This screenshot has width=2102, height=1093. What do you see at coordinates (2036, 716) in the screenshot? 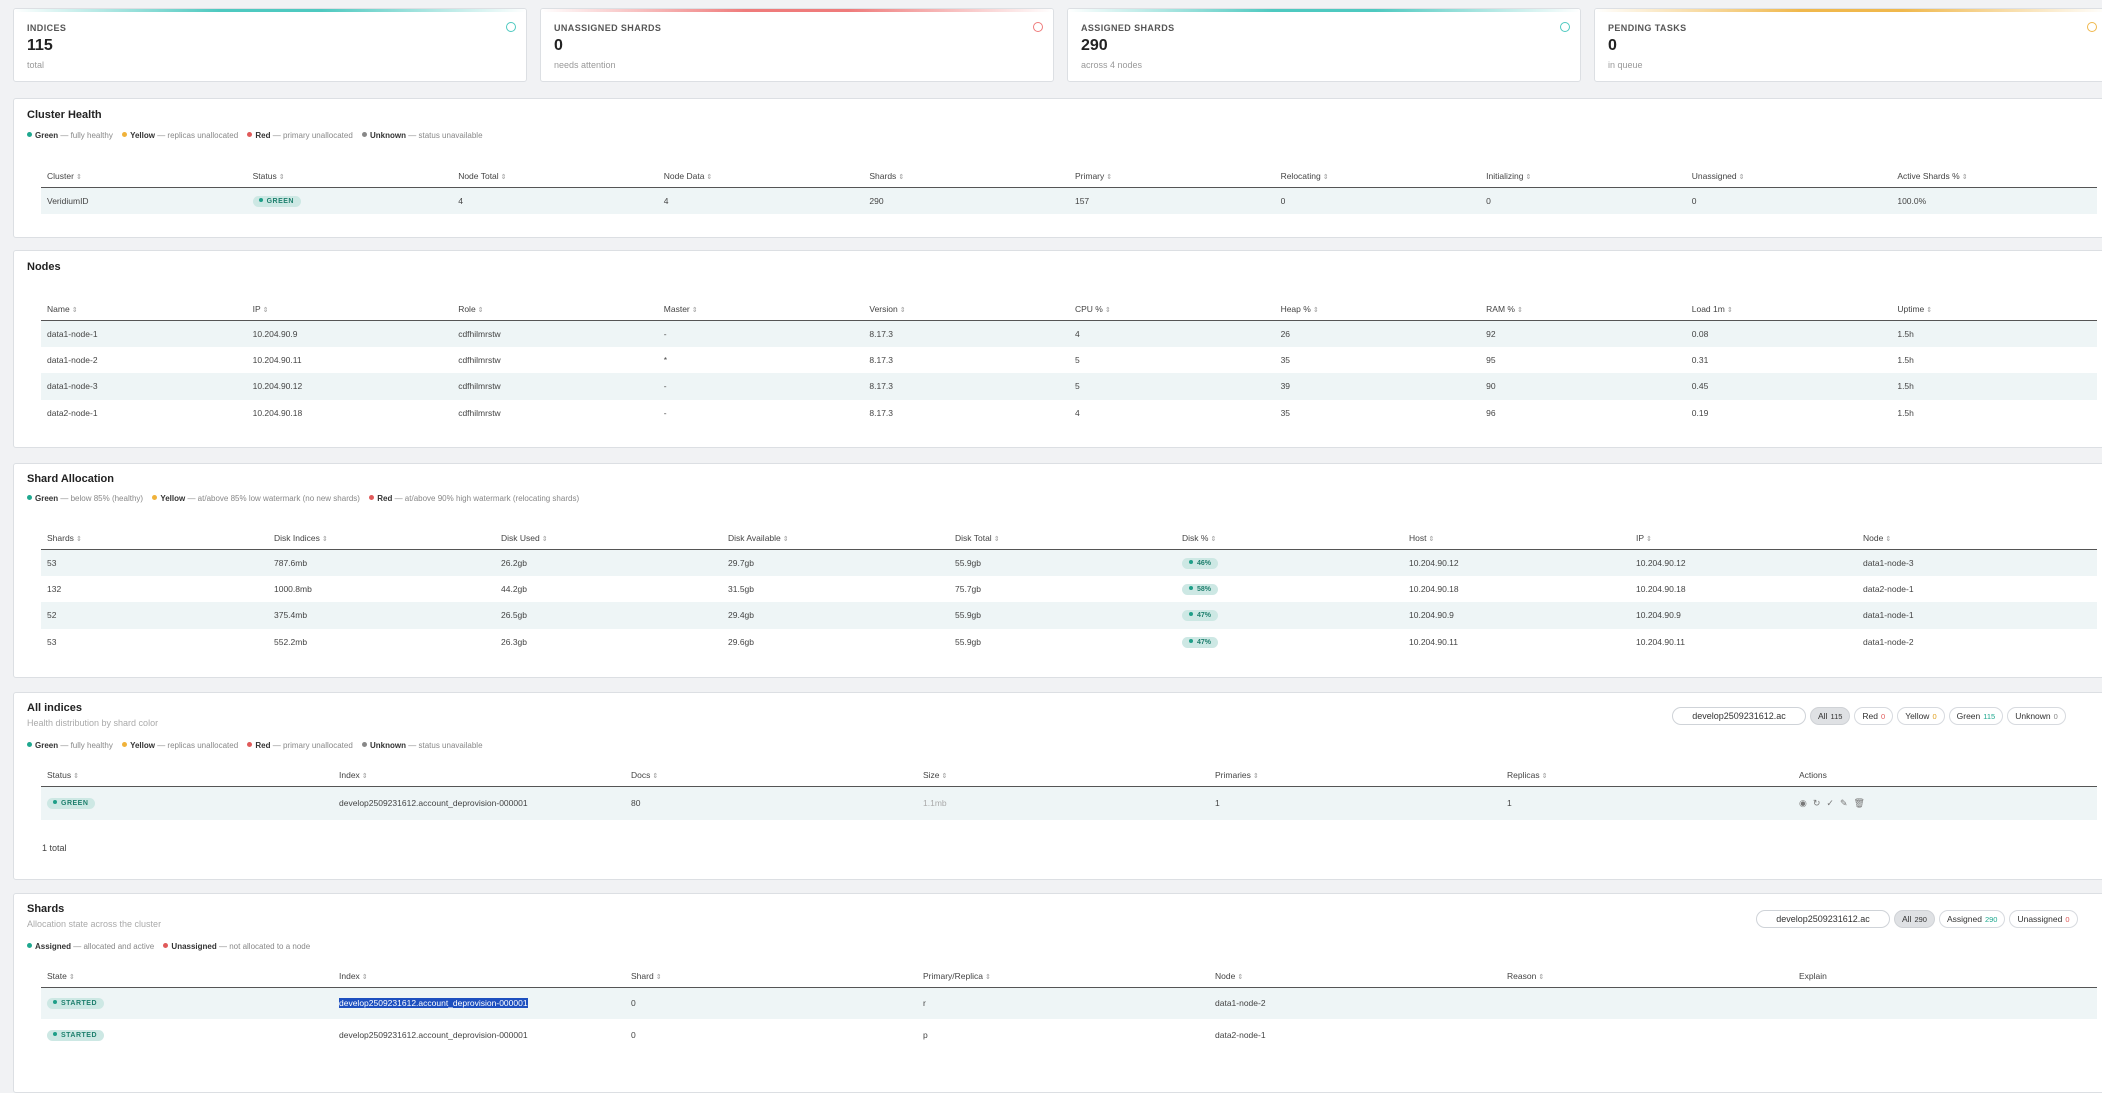
I see `filter-chip-unknown: Unknown 0` at bounding box center [2036, 716].